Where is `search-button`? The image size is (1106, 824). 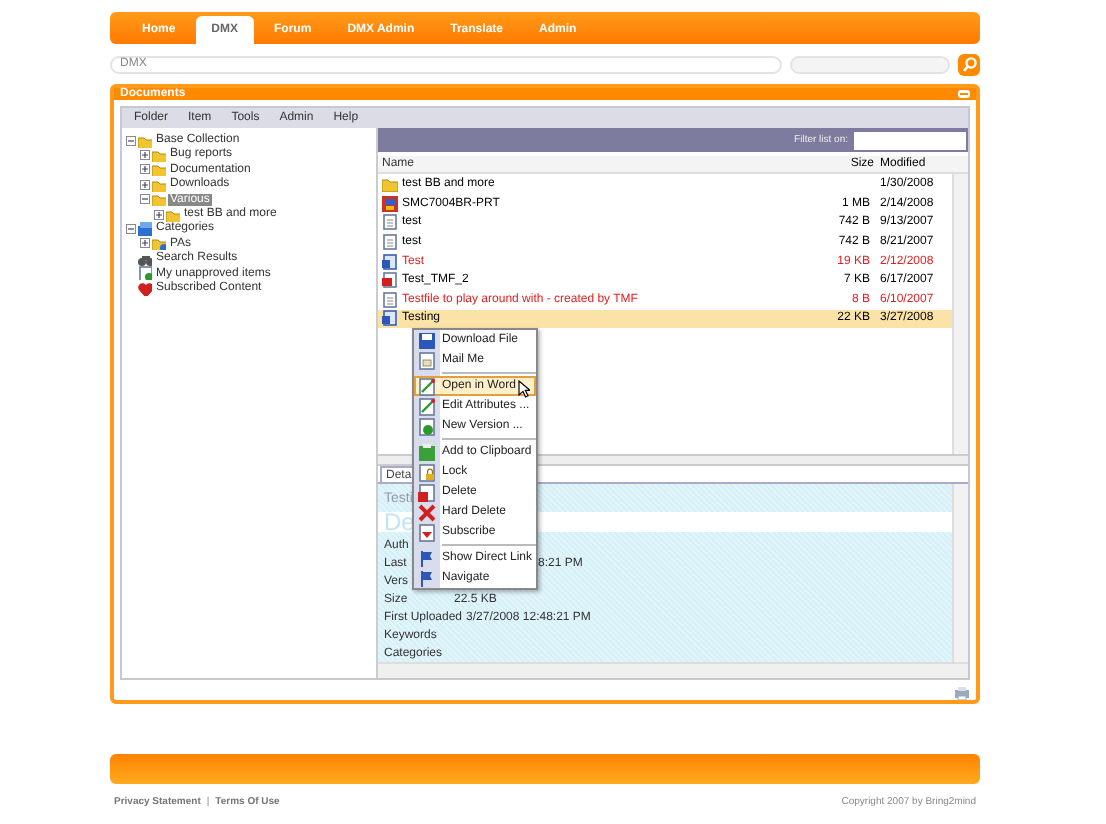
search-button is located at coordinates (969, 64).